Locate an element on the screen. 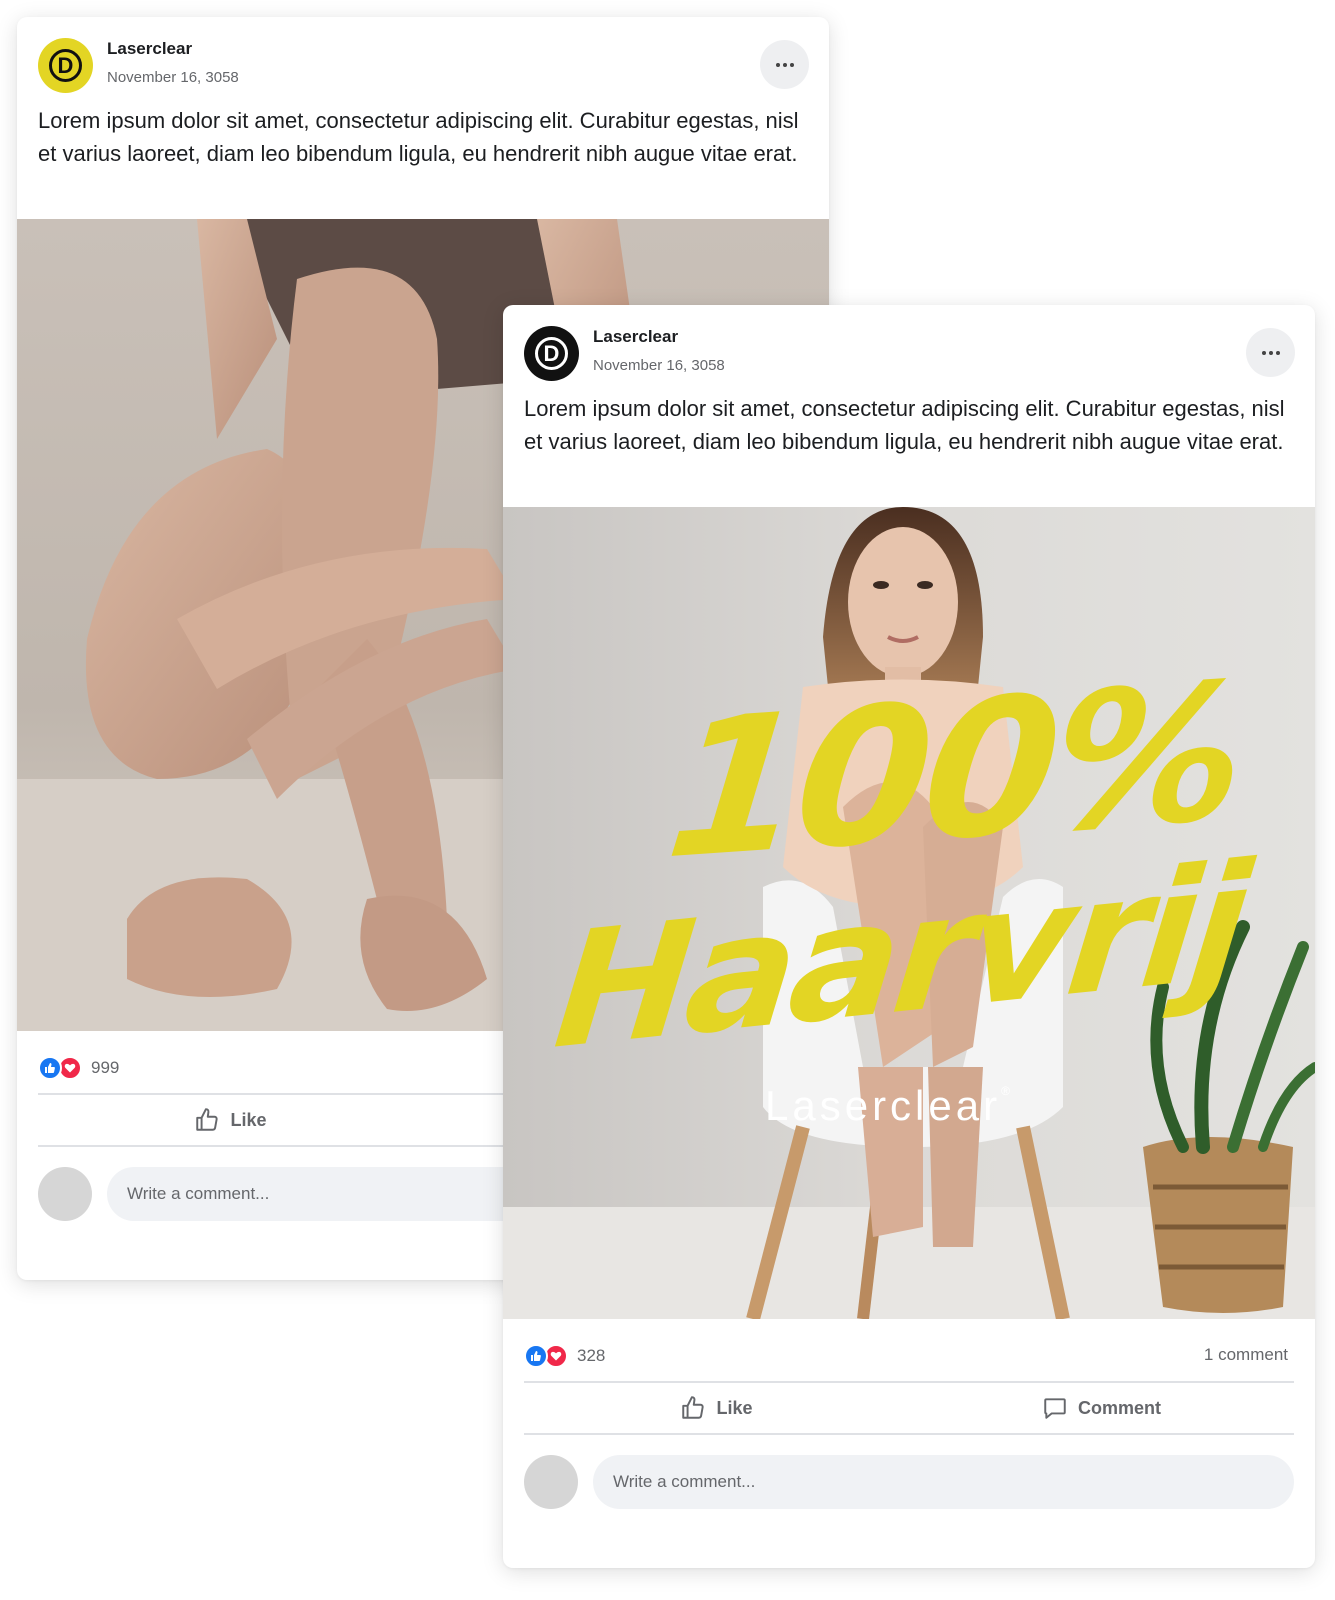 Image resolution: width=1335 pixels, height=1600 pixels. divider is located at coordinates (909, 1434).